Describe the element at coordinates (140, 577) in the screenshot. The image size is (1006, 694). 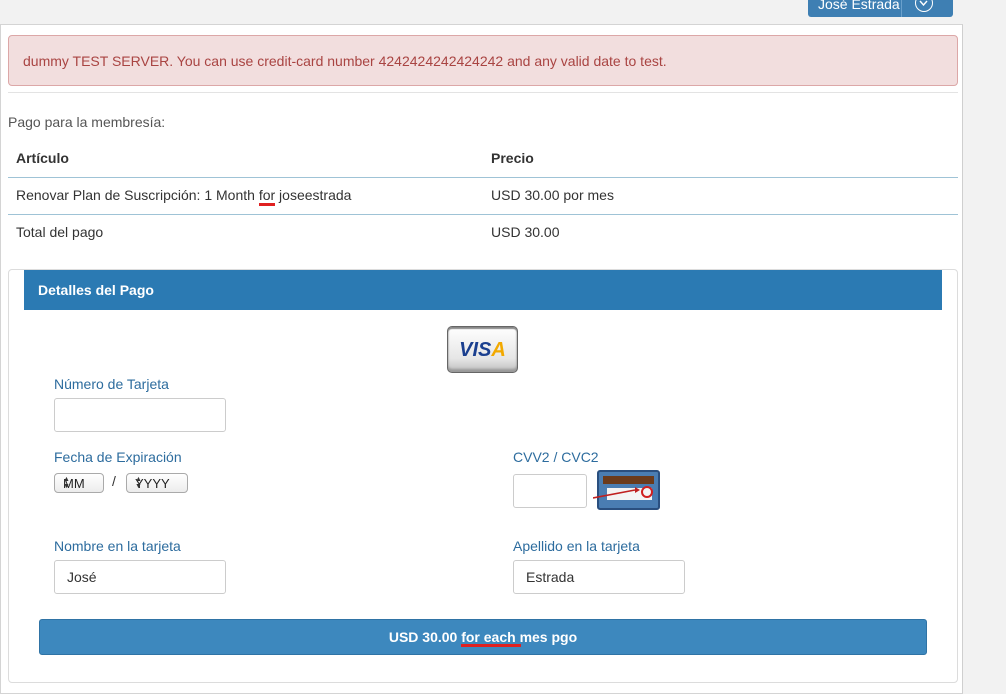
I see `first-name-input` at that location.